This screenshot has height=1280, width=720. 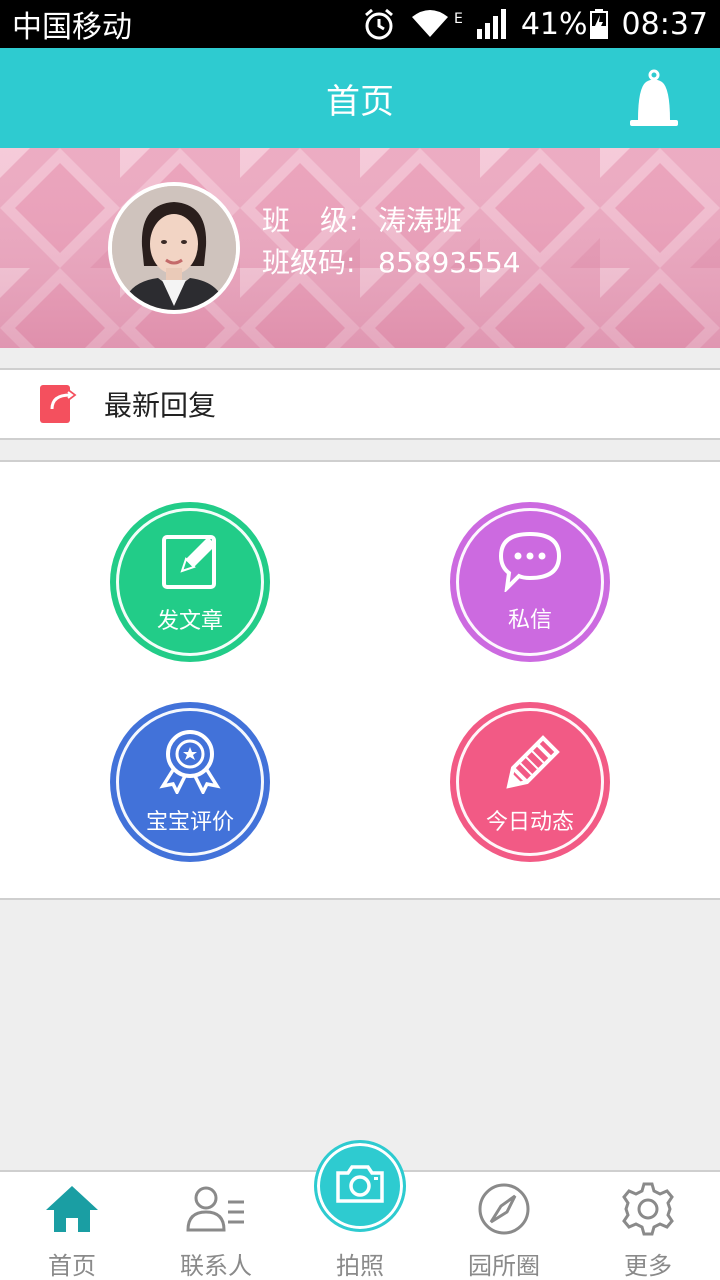 I want to click on private-message-button: 私信, so click(x=530, y=582).